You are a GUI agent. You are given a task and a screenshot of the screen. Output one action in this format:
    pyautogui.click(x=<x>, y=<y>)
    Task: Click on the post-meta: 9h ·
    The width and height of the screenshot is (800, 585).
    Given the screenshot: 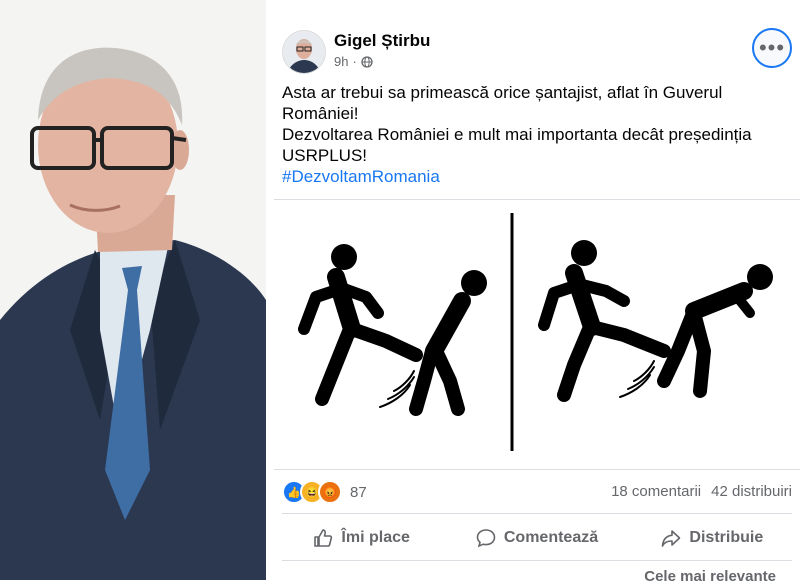 What is the action you would take?
    pyautogui.click(x=353, y=61)
    